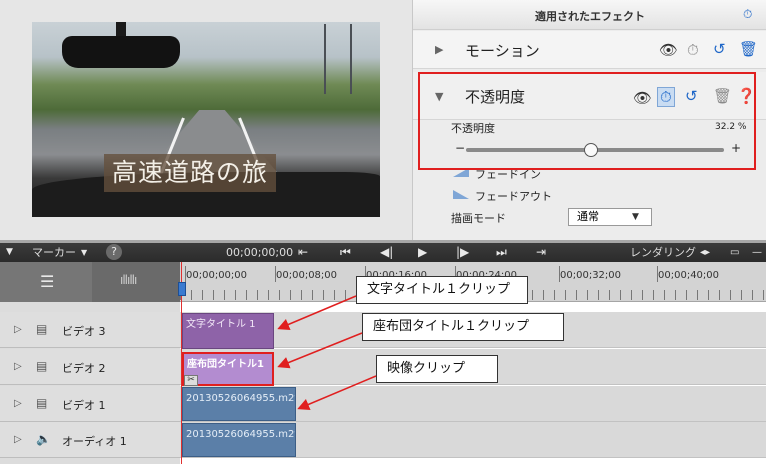 The height and width of the screenshot is (464, 766). Describe the element at coordinates (317, 313) in the screenshot. I see `arrow-to-text-title-clip` at that location.